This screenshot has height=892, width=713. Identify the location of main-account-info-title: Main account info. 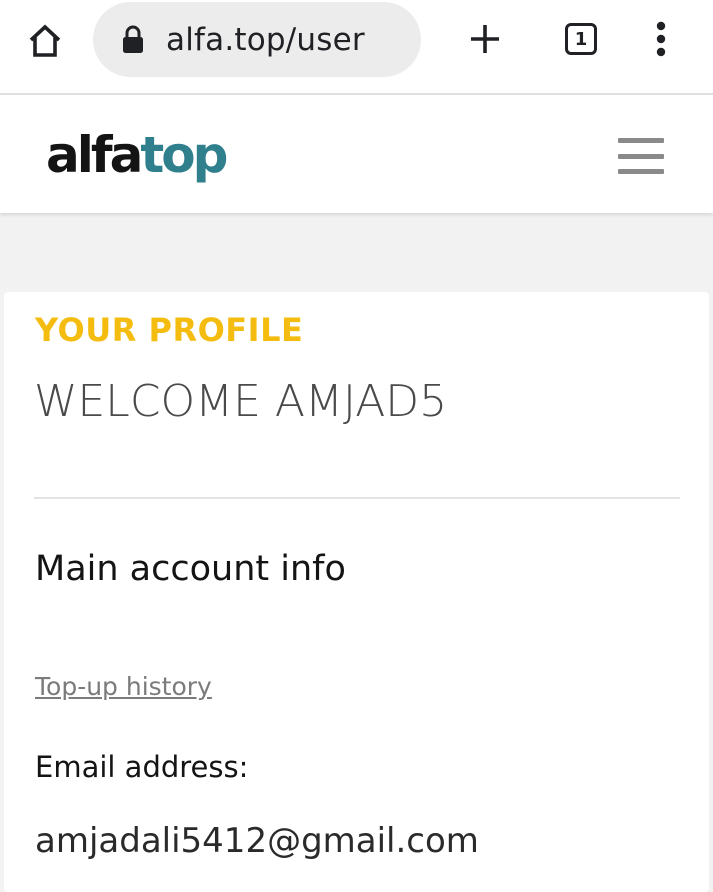
(190, 569).